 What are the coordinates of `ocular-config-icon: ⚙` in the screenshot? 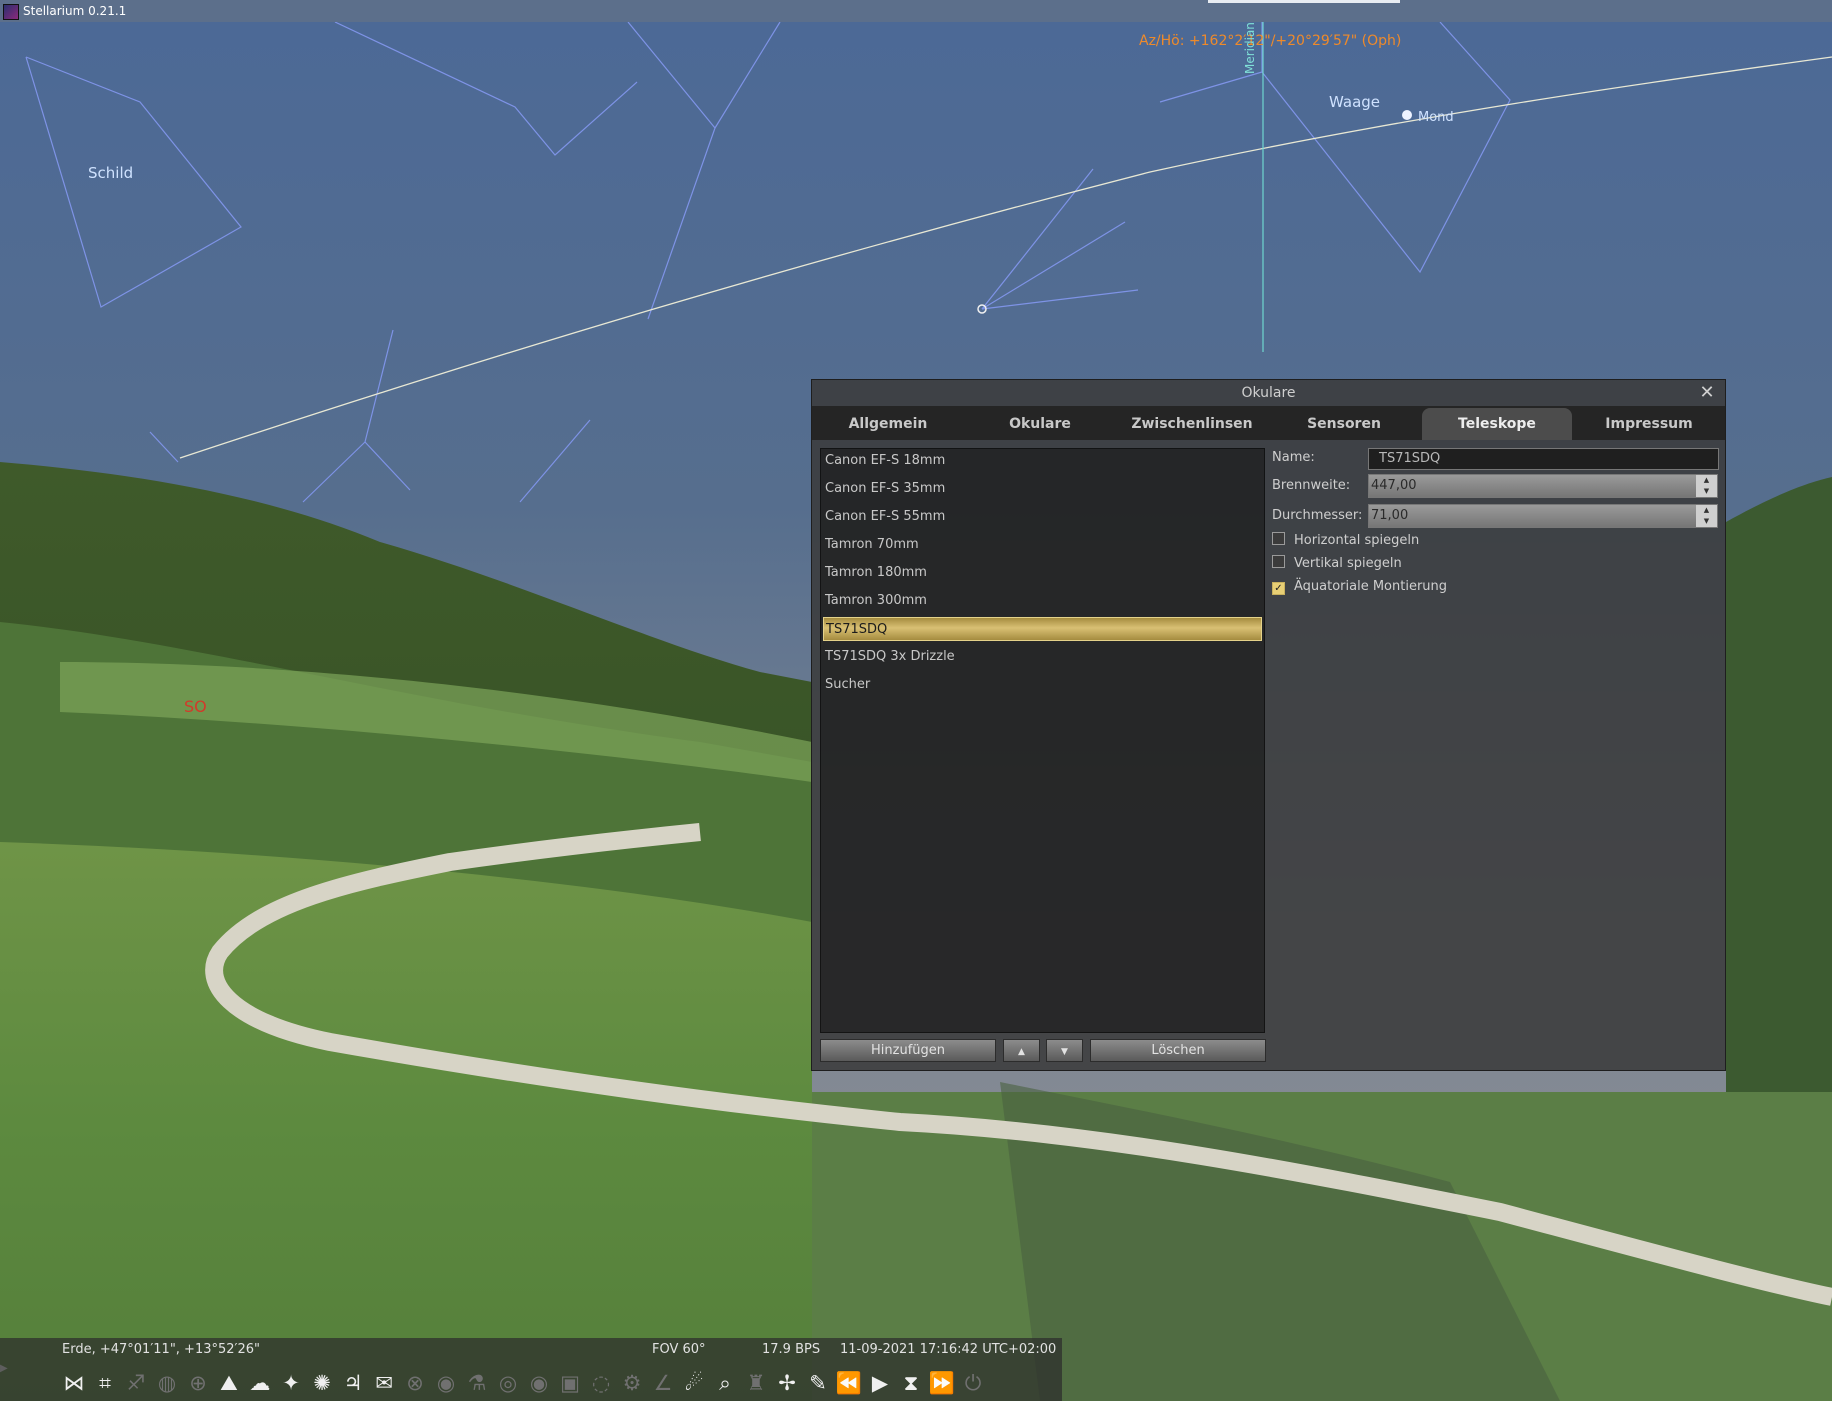 It's located at (632, 1383).